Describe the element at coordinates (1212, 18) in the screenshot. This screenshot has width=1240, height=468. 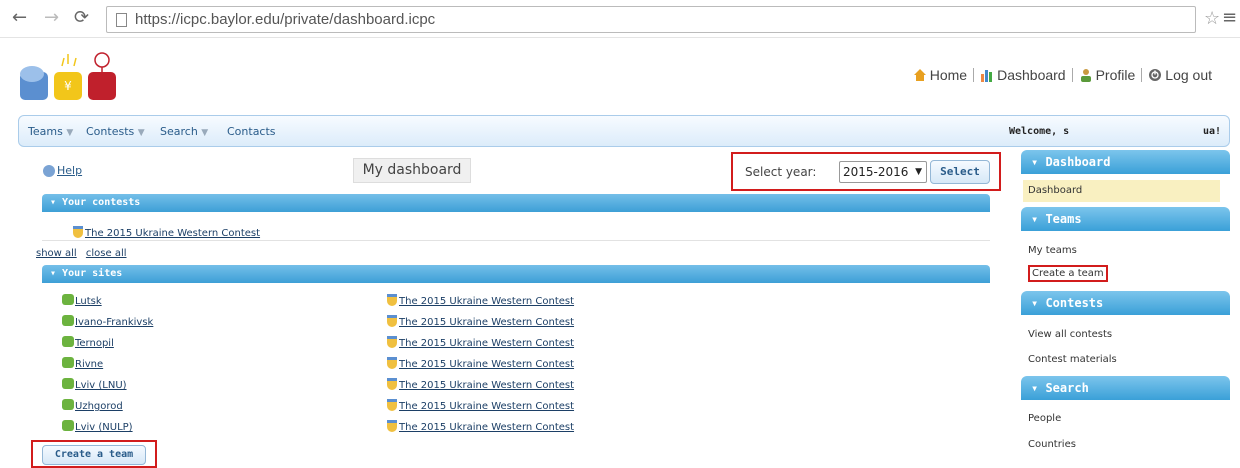
I see `bookmark-star-icon: ☆` at that location.